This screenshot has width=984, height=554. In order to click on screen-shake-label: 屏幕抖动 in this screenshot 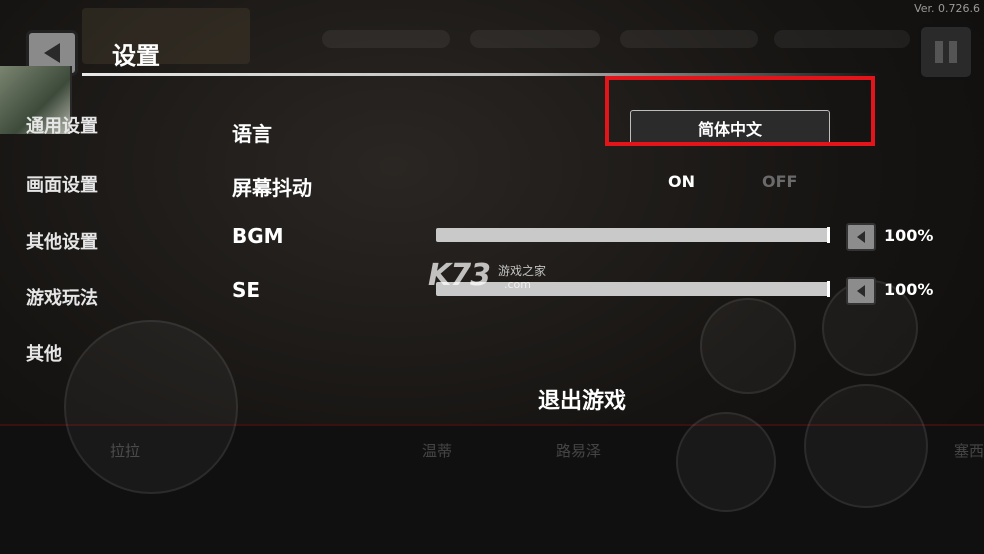, I will do `click(272, 188)`.